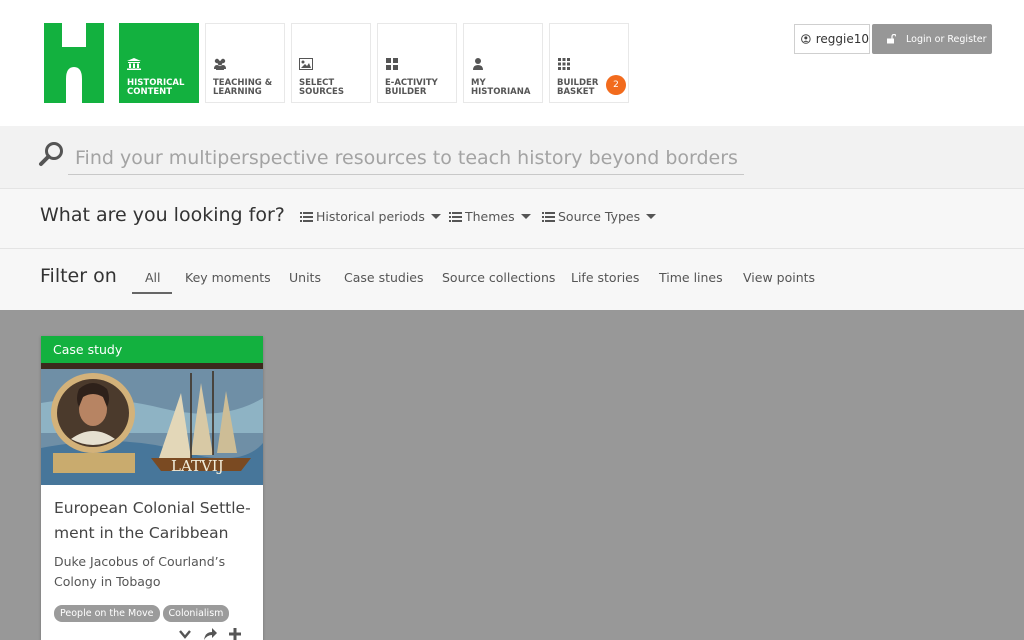 The height and width of the screenshot is (640, 1024). I want to click on source-types-dropdown: Source Types, so click(599, 216).